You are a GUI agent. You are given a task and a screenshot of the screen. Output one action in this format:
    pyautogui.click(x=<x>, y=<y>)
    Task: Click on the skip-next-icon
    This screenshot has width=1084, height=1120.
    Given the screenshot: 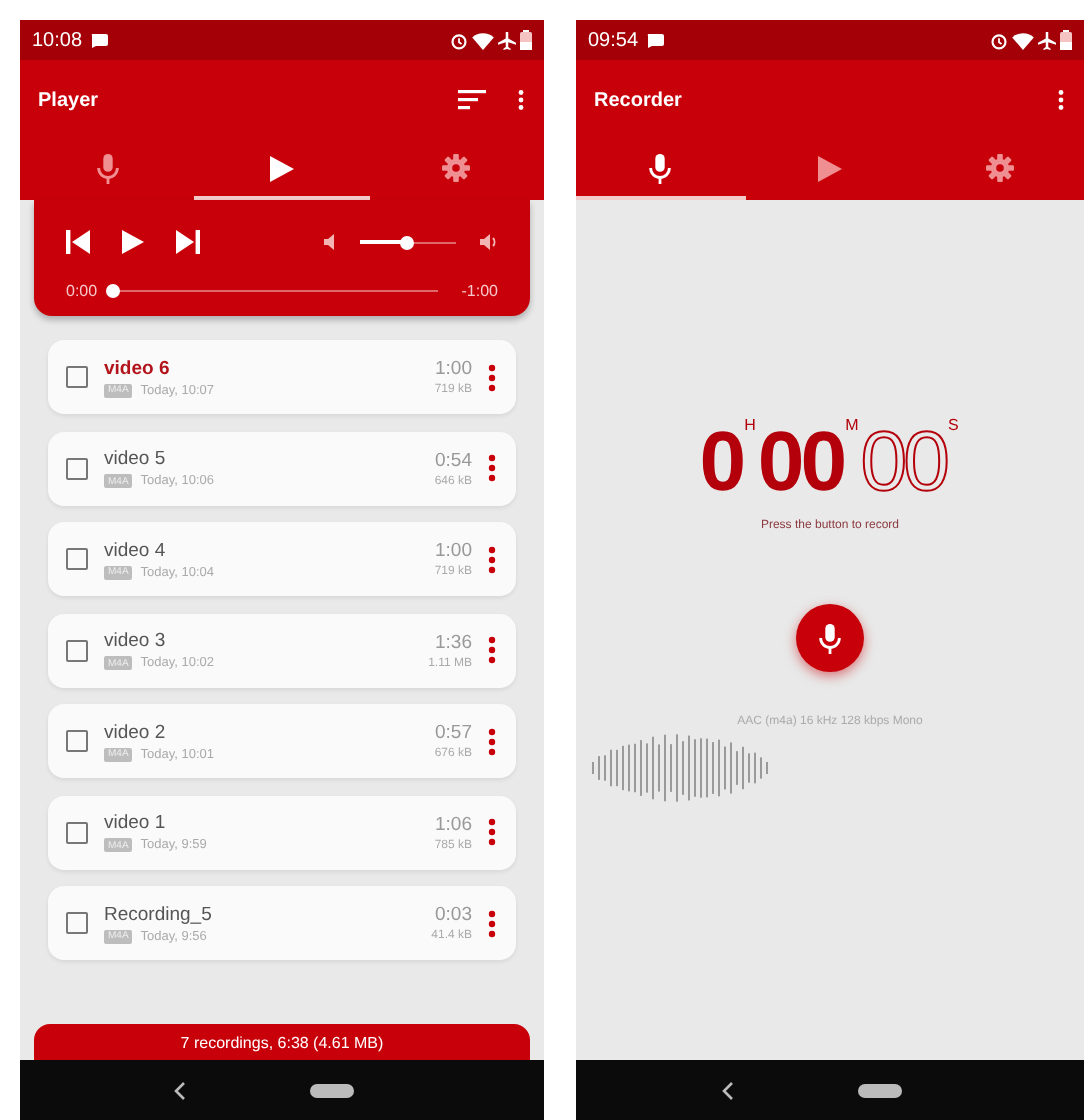 What is the action you would take?
    pyautogui.click(x=188, y=242)
    